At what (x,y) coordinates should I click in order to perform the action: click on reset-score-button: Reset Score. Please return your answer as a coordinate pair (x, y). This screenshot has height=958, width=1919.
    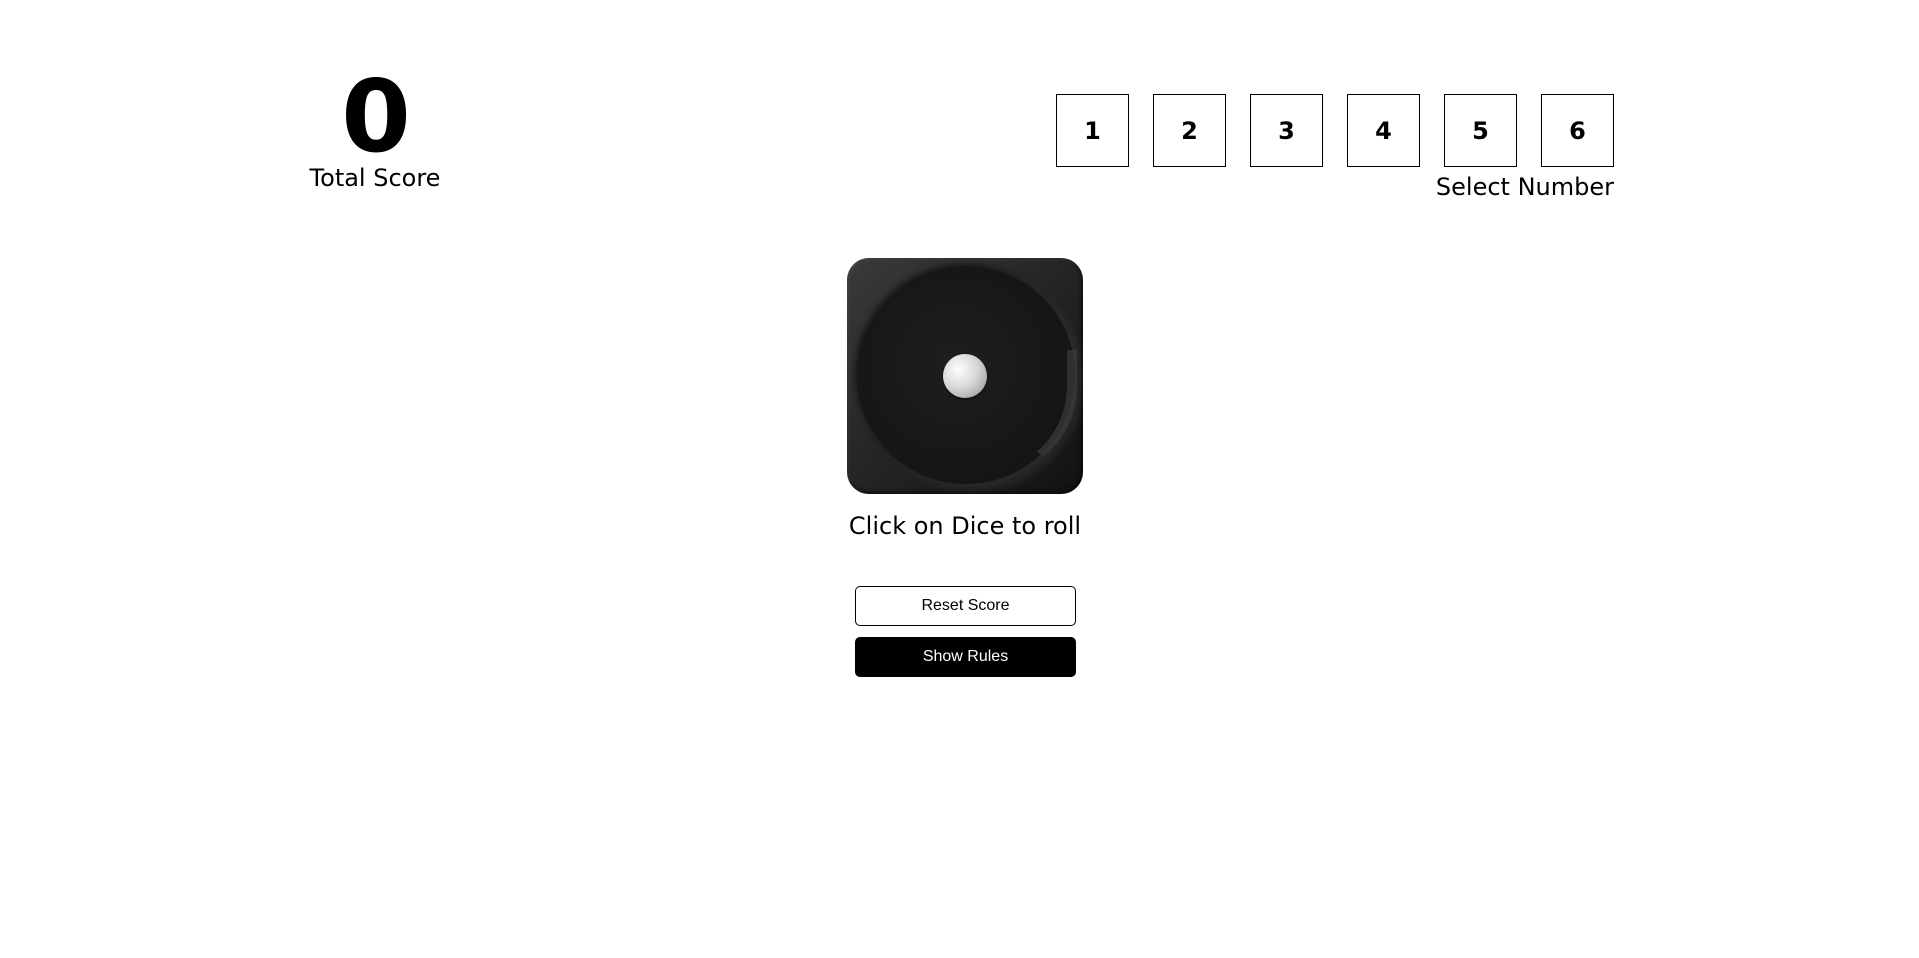
    Looking at the image, I should click on (965, 606).